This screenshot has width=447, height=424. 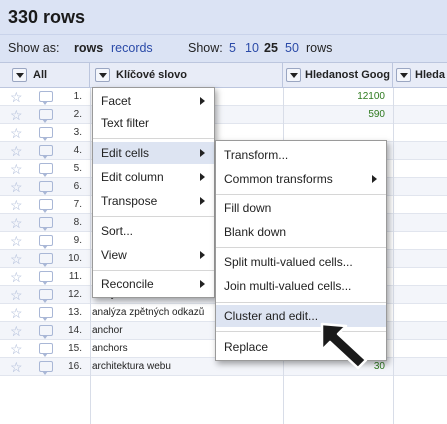 I want to click on menu-item-edit-column: Edit column, so click(x=153, y=177).